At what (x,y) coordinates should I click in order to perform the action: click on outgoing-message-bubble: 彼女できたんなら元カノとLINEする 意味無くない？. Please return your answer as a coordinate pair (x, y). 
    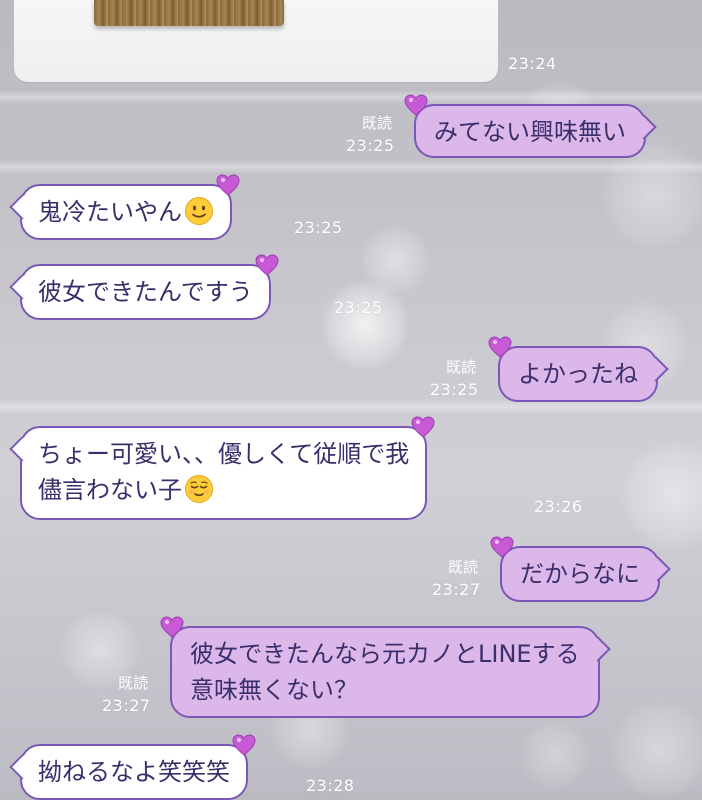
    Looking at the image, I should click on (385, 667).